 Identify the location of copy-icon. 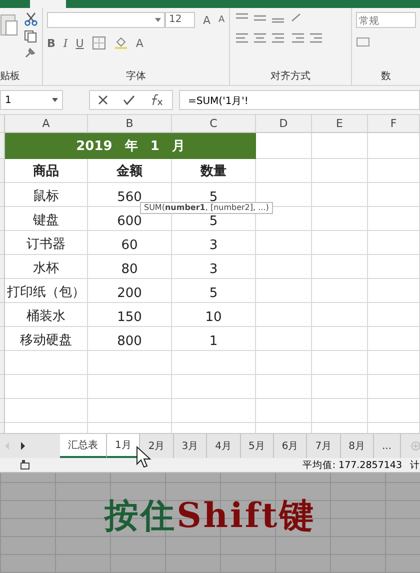
(31, 36).